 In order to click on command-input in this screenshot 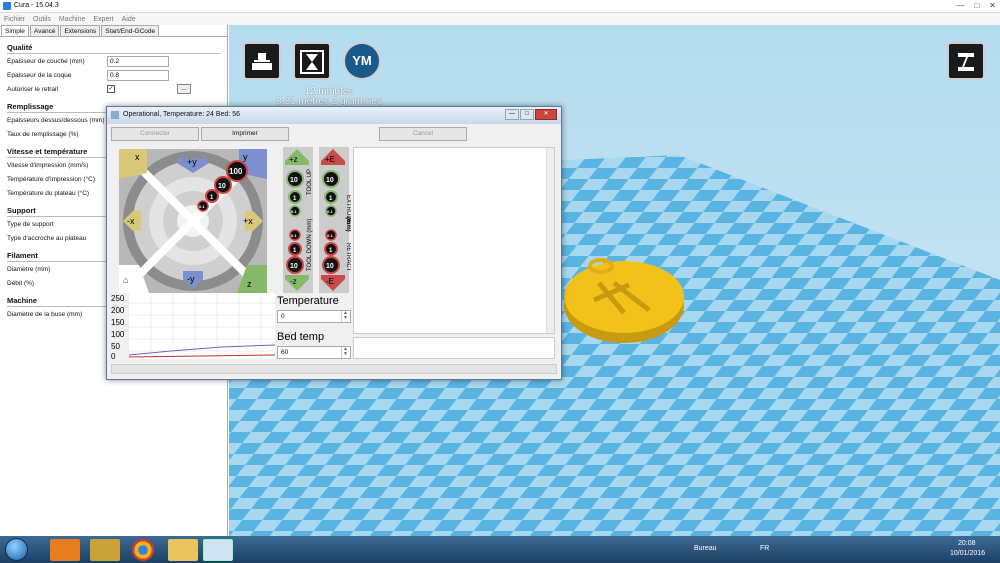, I will do `click(454, 348)`.